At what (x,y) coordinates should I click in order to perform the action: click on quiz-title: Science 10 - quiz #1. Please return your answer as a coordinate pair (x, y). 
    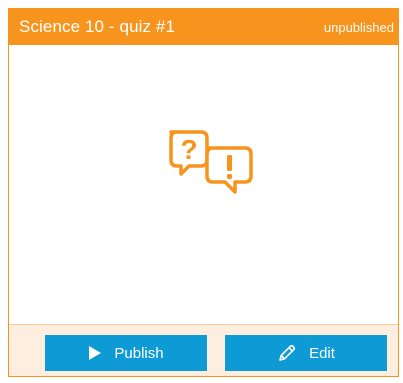
    Looking at the image, I should click on (97, 27).